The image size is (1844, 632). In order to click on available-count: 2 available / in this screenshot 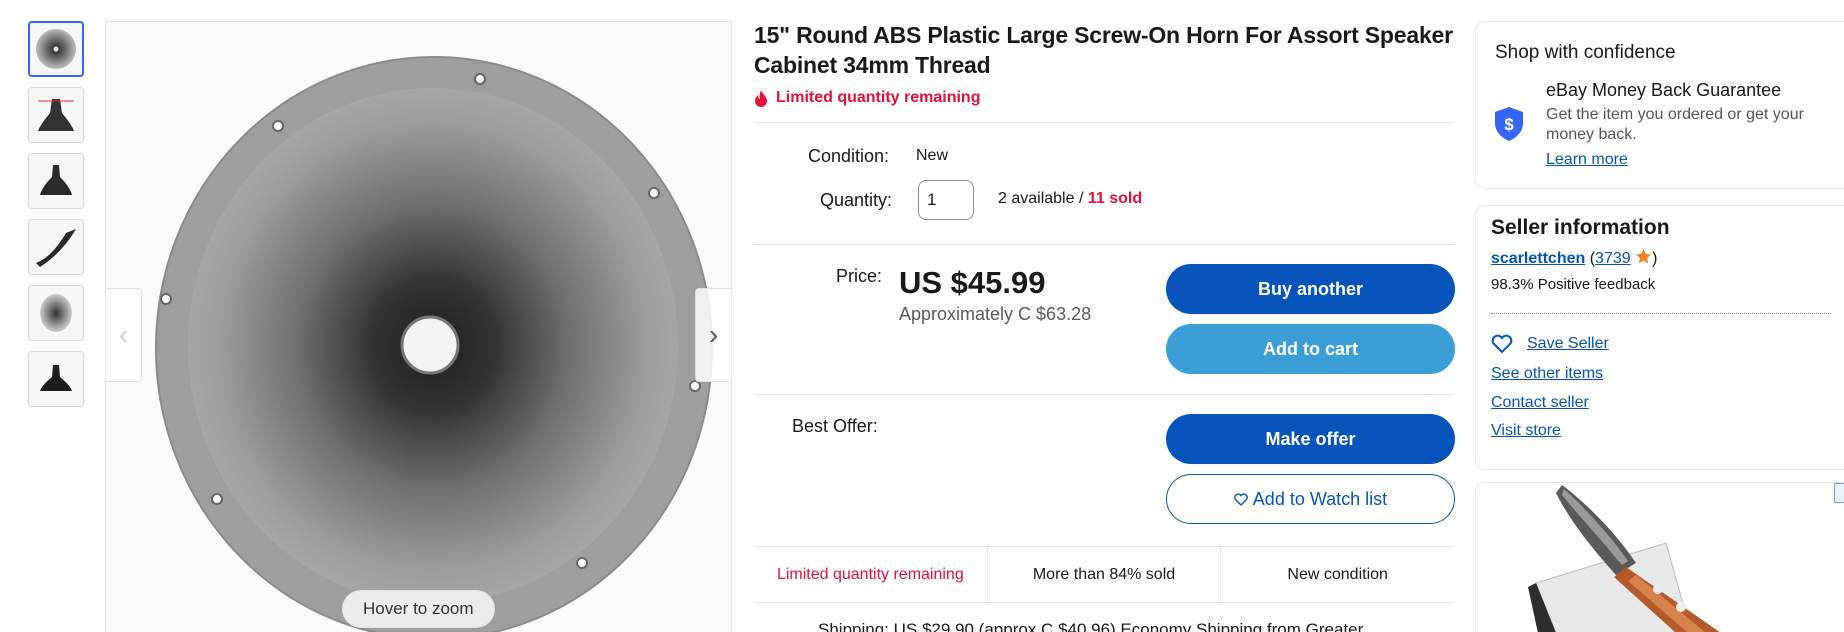, I will do `click(1043, 198)`.